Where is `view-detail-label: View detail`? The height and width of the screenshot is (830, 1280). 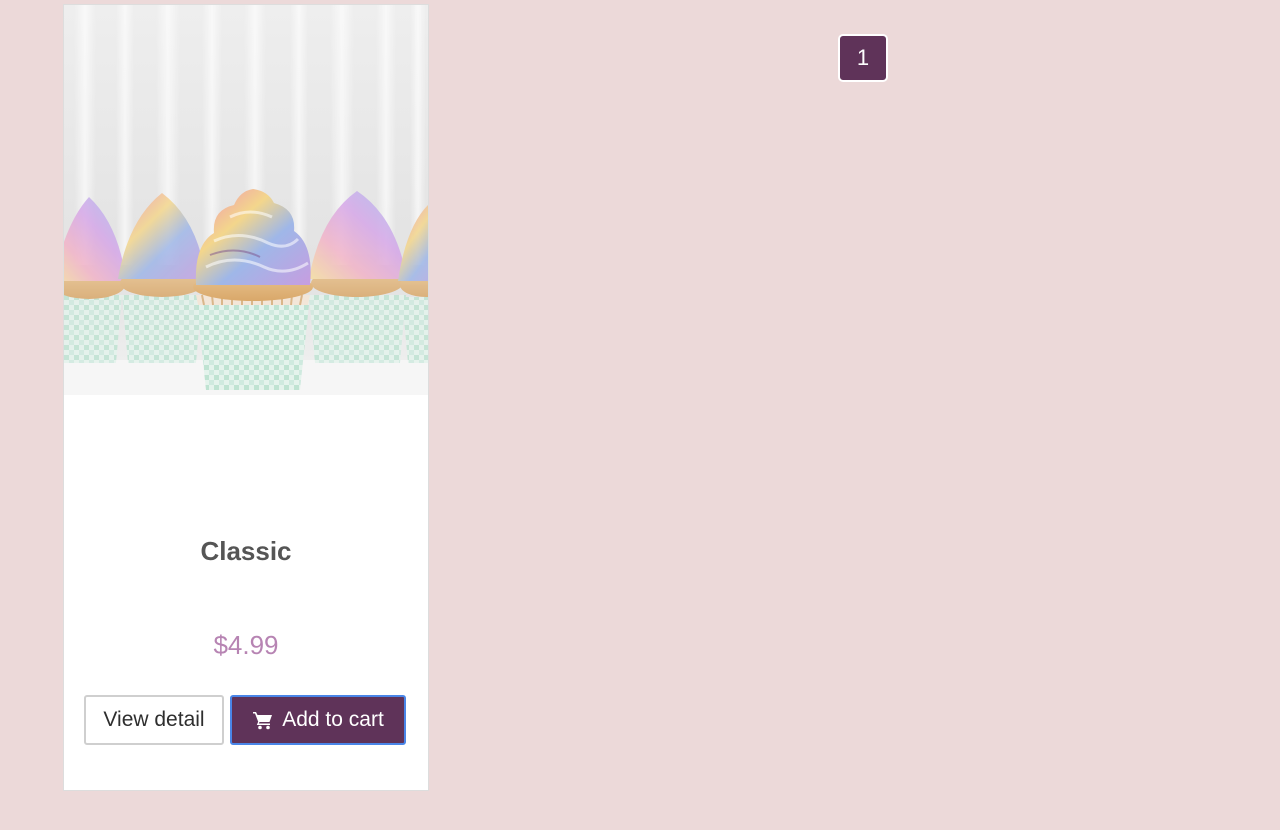
view-detail-label: View detail is located at coordinates (154, 719).